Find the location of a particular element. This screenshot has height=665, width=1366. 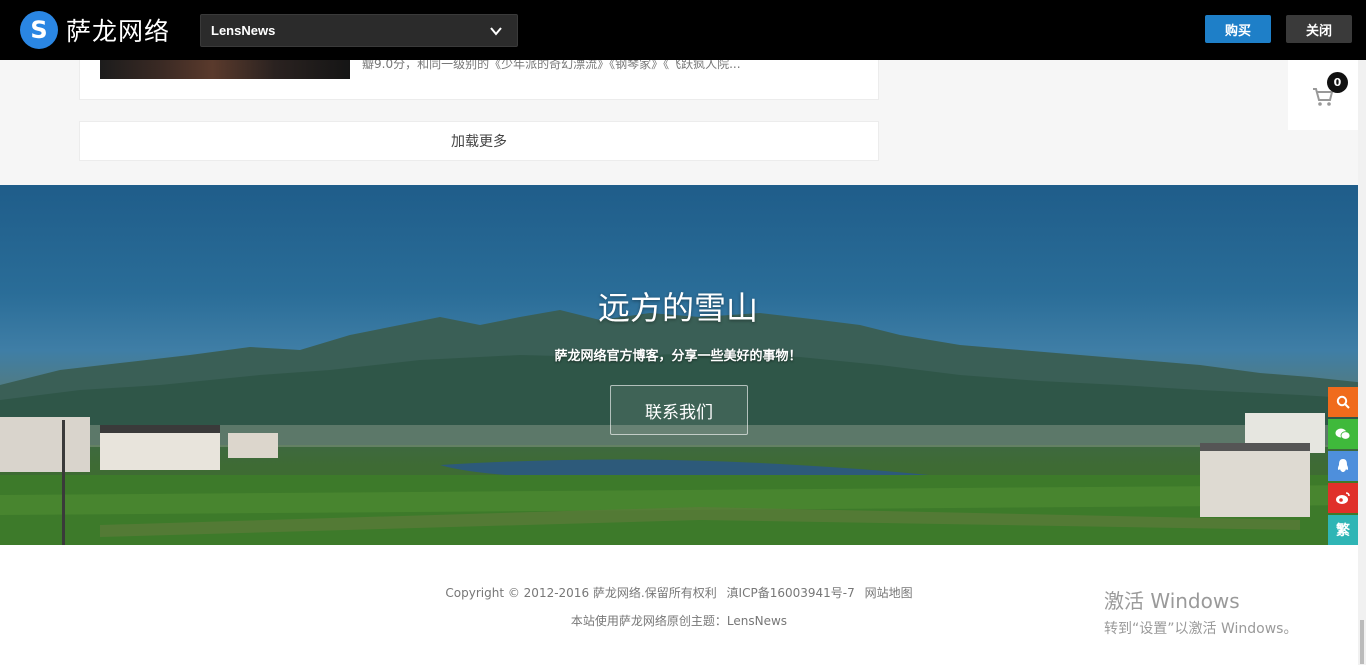

scrollbar-thumb is located at coordinates (1362, 642).